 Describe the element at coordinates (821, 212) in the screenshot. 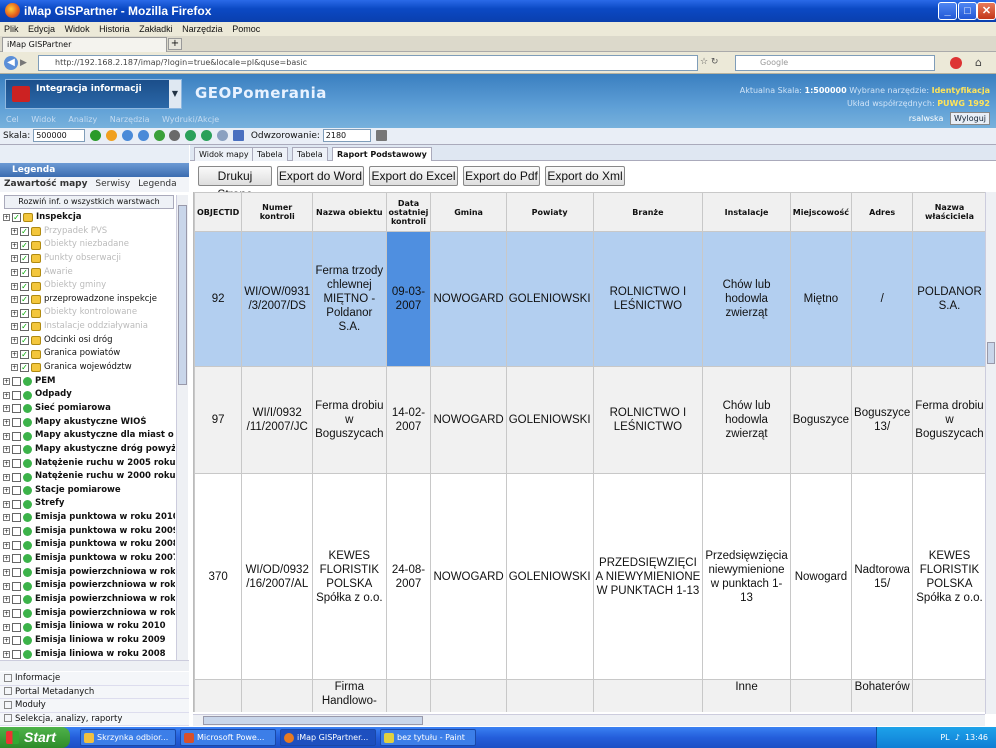

I see `column-header: Miejscowość` at that location.